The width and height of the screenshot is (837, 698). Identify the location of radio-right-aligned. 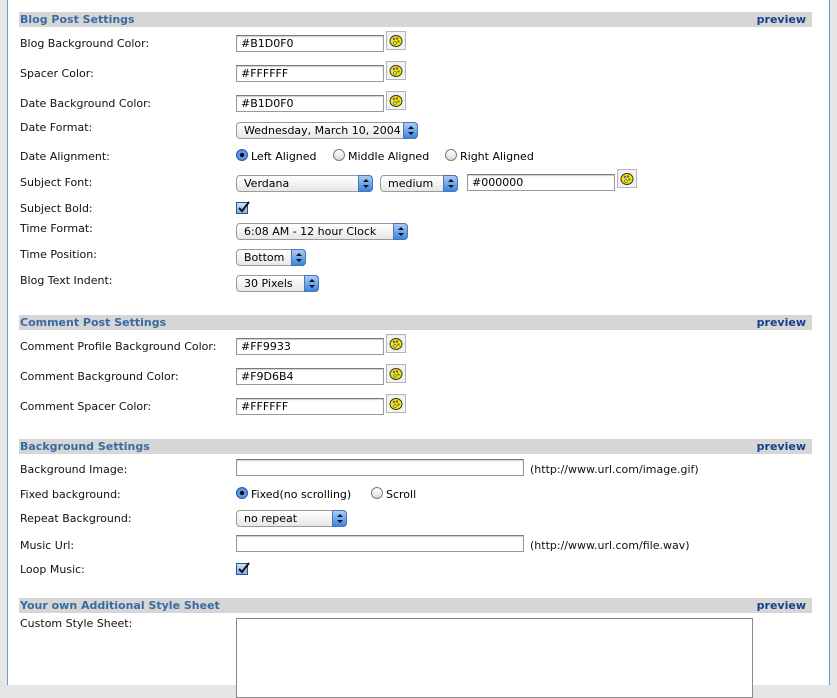
(451, 155).